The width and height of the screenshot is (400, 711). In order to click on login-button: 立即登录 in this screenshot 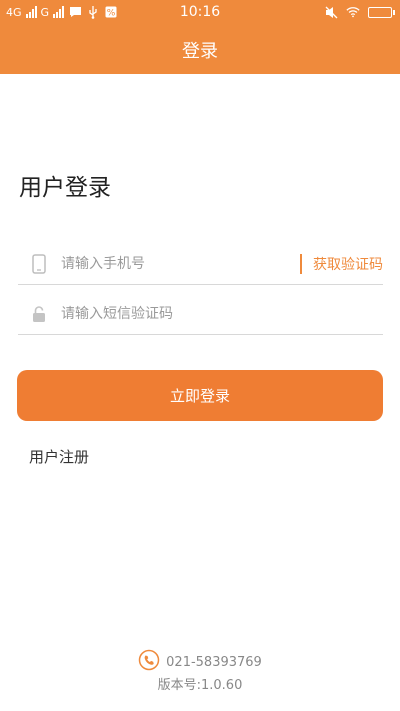, I will do `click(200, 395)`.